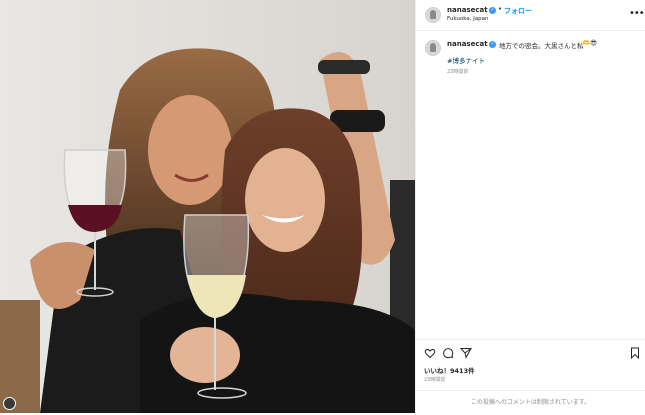  What do you see at coordinates (458, 72) in the screenshot?
I see `caption-timestamp: 23時間前` at bounding box center [458, 72].